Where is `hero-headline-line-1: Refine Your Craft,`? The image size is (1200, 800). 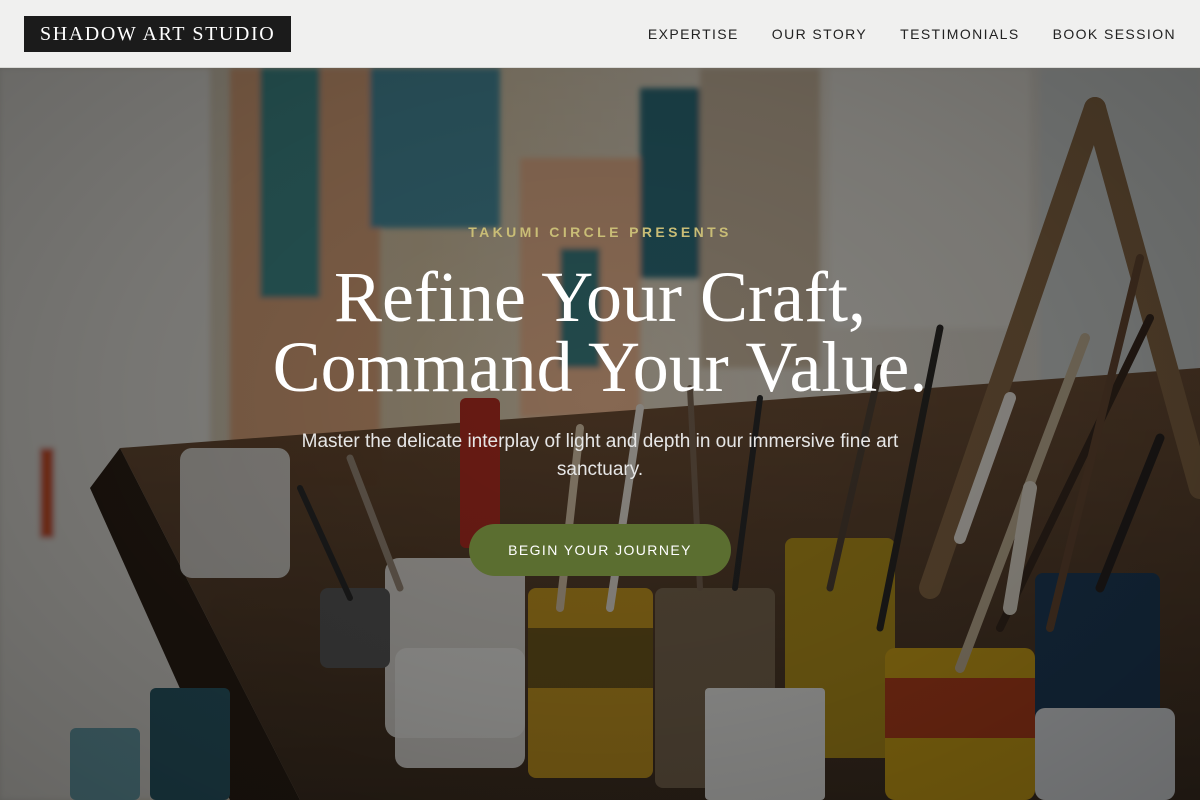
hero-headline-line-1: Refine Your Craft, is located at coordinates (600, 297).